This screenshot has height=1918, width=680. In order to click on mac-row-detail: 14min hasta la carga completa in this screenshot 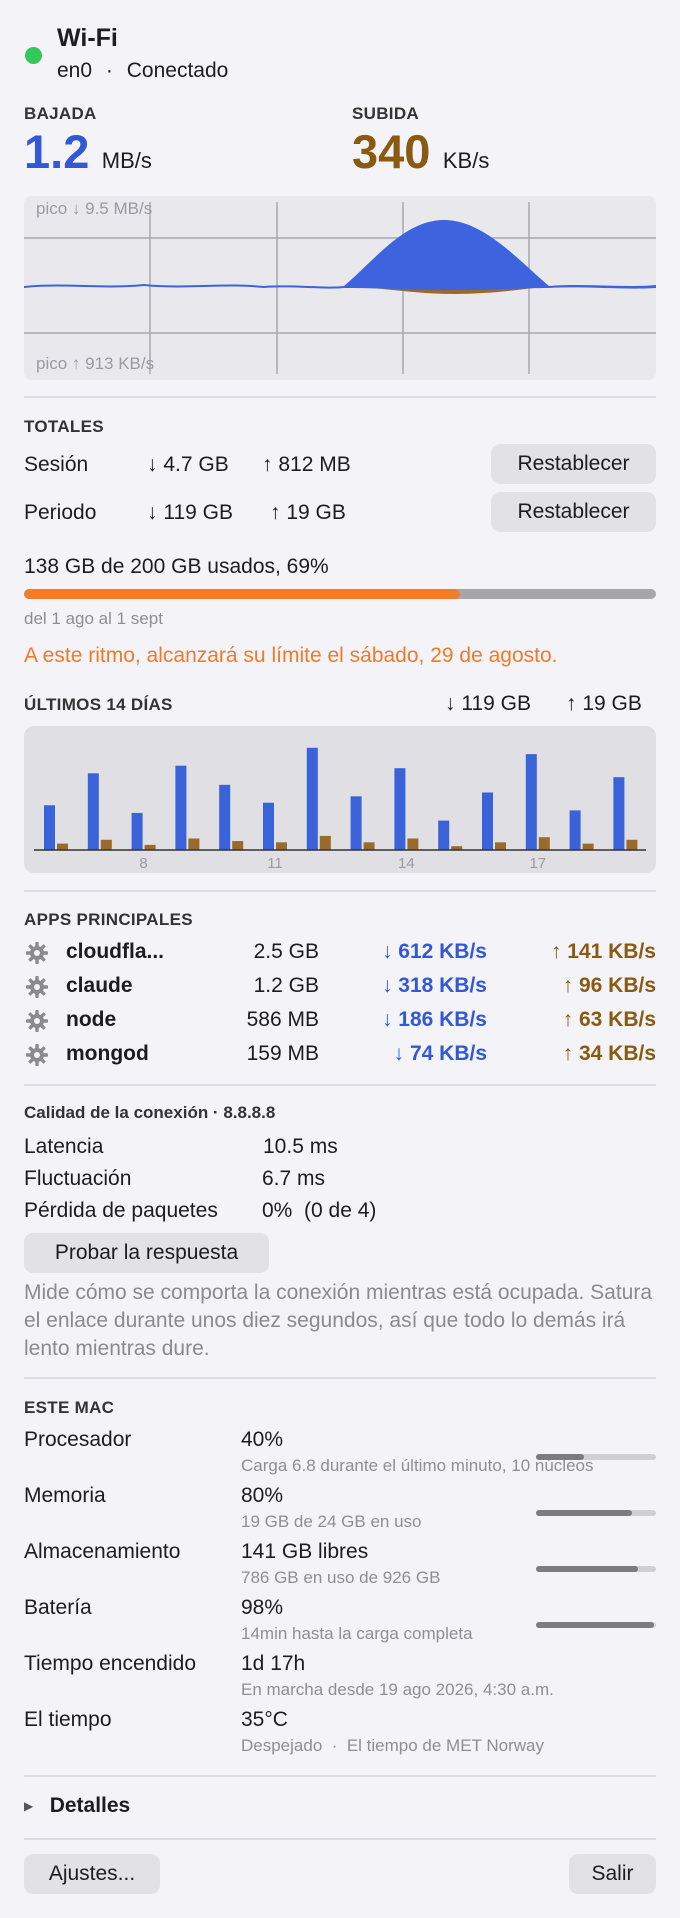, I will do `click(357, 1633)`.